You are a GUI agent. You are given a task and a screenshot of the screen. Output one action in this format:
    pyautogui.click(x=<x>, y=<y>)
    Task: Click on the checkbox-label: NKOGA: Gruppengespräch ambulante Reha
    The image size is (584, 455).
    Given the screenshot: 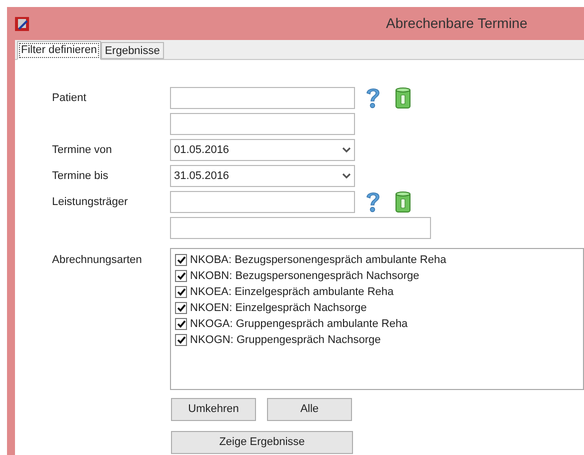 What is the action you would take?
    pyautogui.click(x=299, y=324)
    